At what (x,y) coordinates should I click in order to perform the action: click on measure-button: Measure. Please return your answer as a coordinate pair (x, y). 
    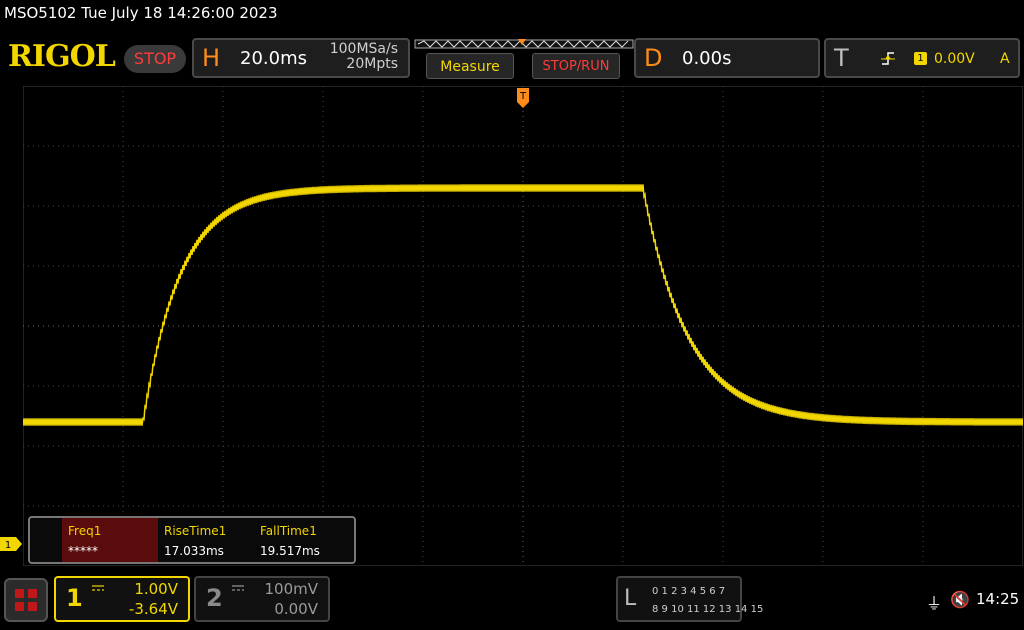
    Looking at the image, I should click on (470, 66).